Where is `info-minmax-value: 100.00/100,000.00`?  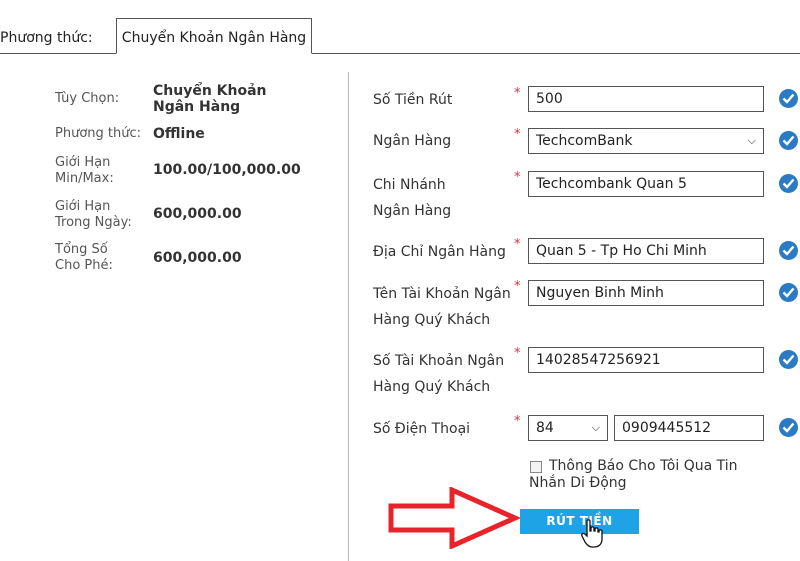
info-minmax-value: 100.00/100,000.00 is located at coordinates (227, 170).